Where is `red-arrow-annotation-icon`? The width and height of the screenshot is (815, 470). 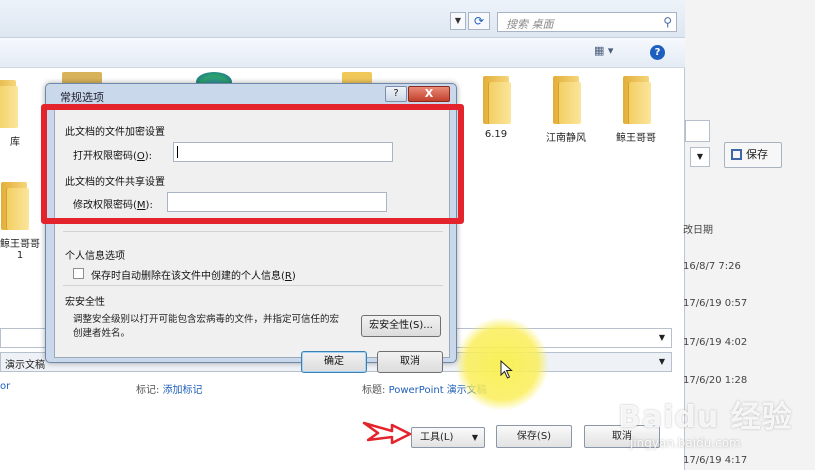 red-arrow-annotation-icon is located at coordinates (387, 433).